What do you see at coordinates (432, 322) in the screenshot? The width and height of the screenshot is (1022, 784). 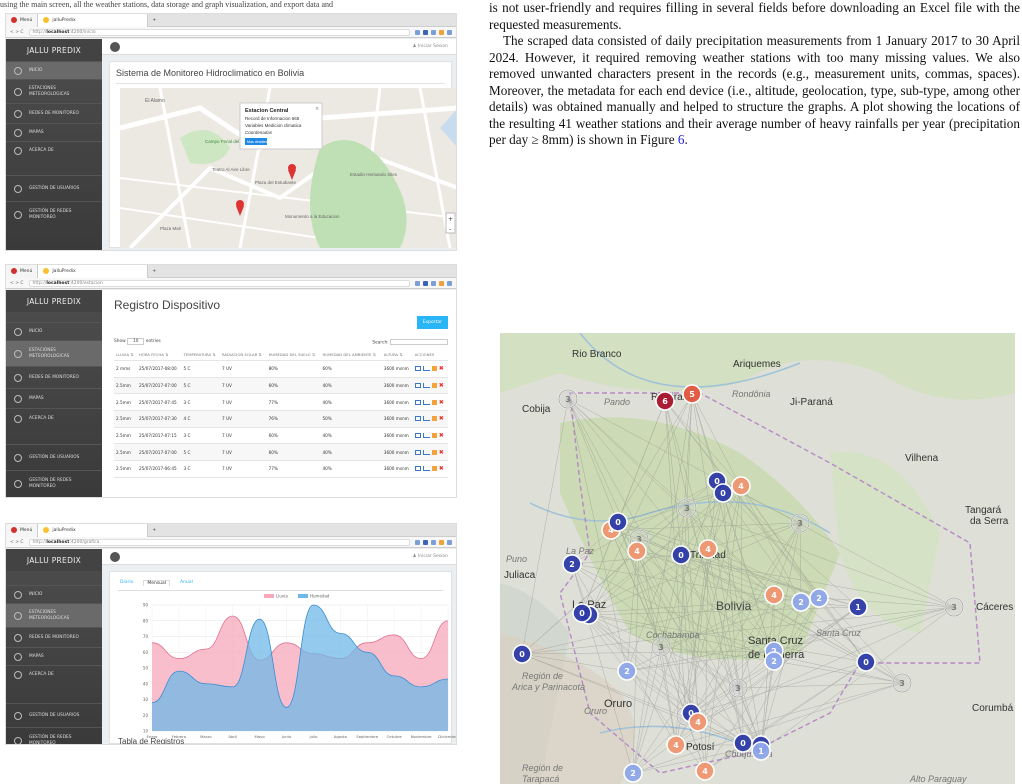 I see `export-button: Exportar` at bounding box center [432, 322].